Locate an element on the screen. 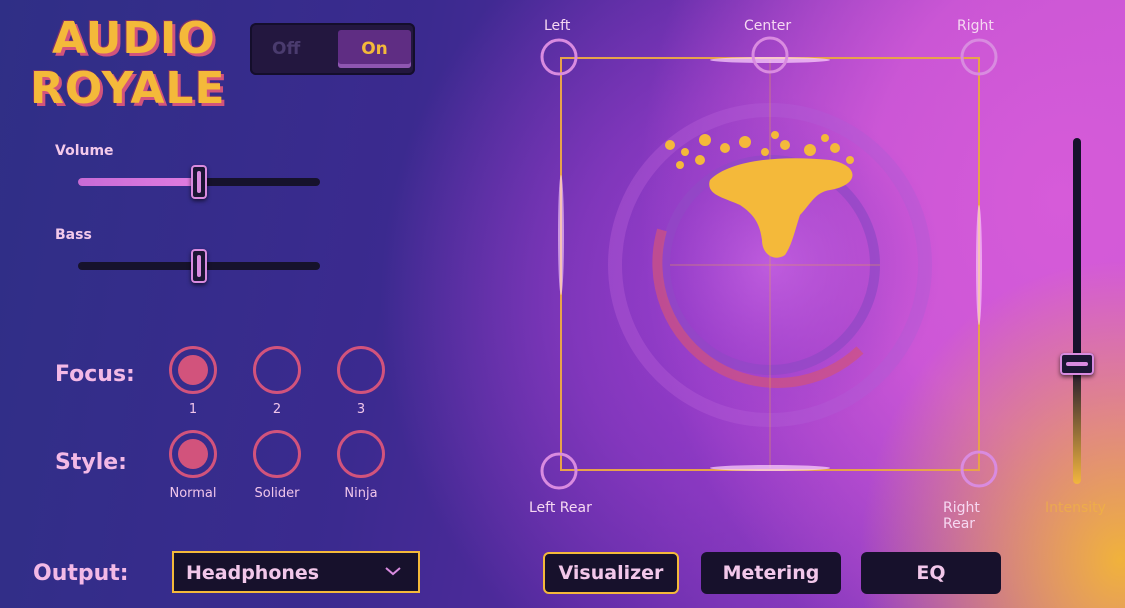 This screenshot has width=1125, height=608. output-select-value: Headphones is located at coordinates (253, 573).